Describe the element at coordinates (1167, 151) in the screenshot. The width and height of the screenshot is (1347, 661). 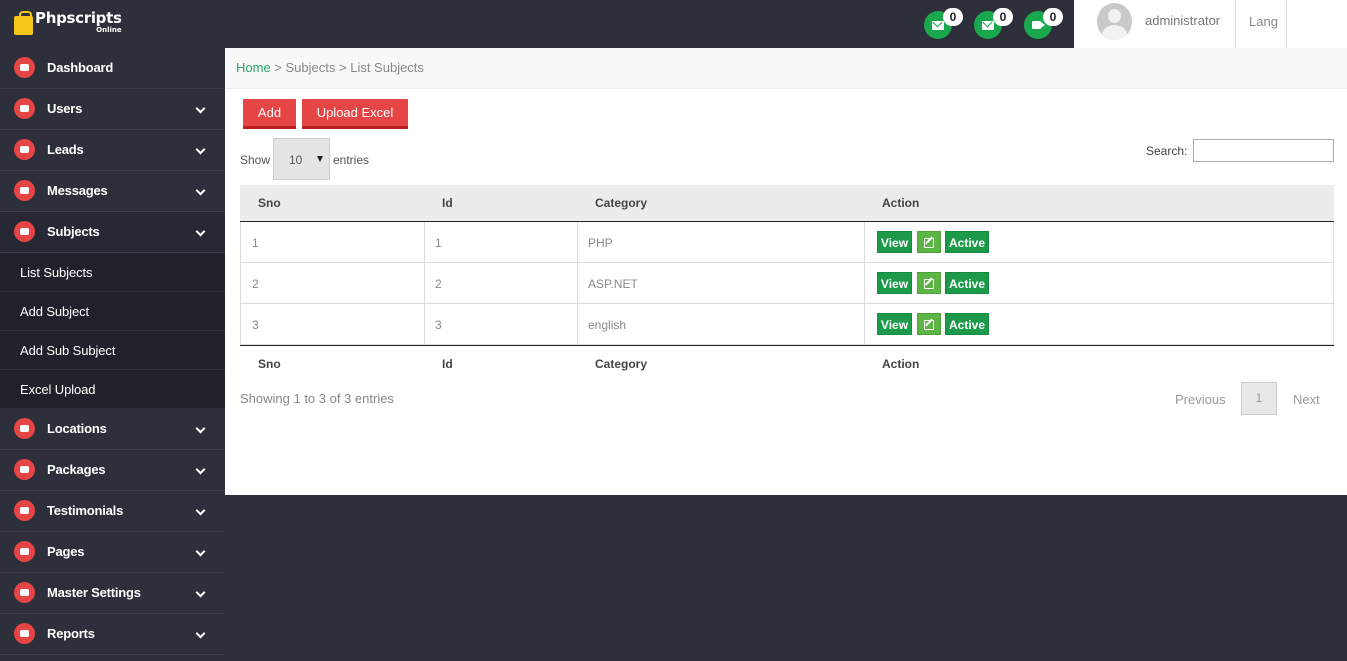
I see `search-label: Search:` at that location.